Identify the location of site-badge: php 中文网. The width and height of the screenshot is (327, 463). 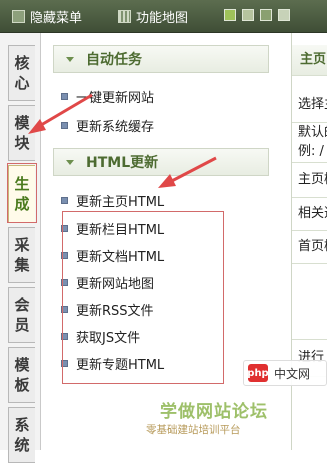
(285, 373).